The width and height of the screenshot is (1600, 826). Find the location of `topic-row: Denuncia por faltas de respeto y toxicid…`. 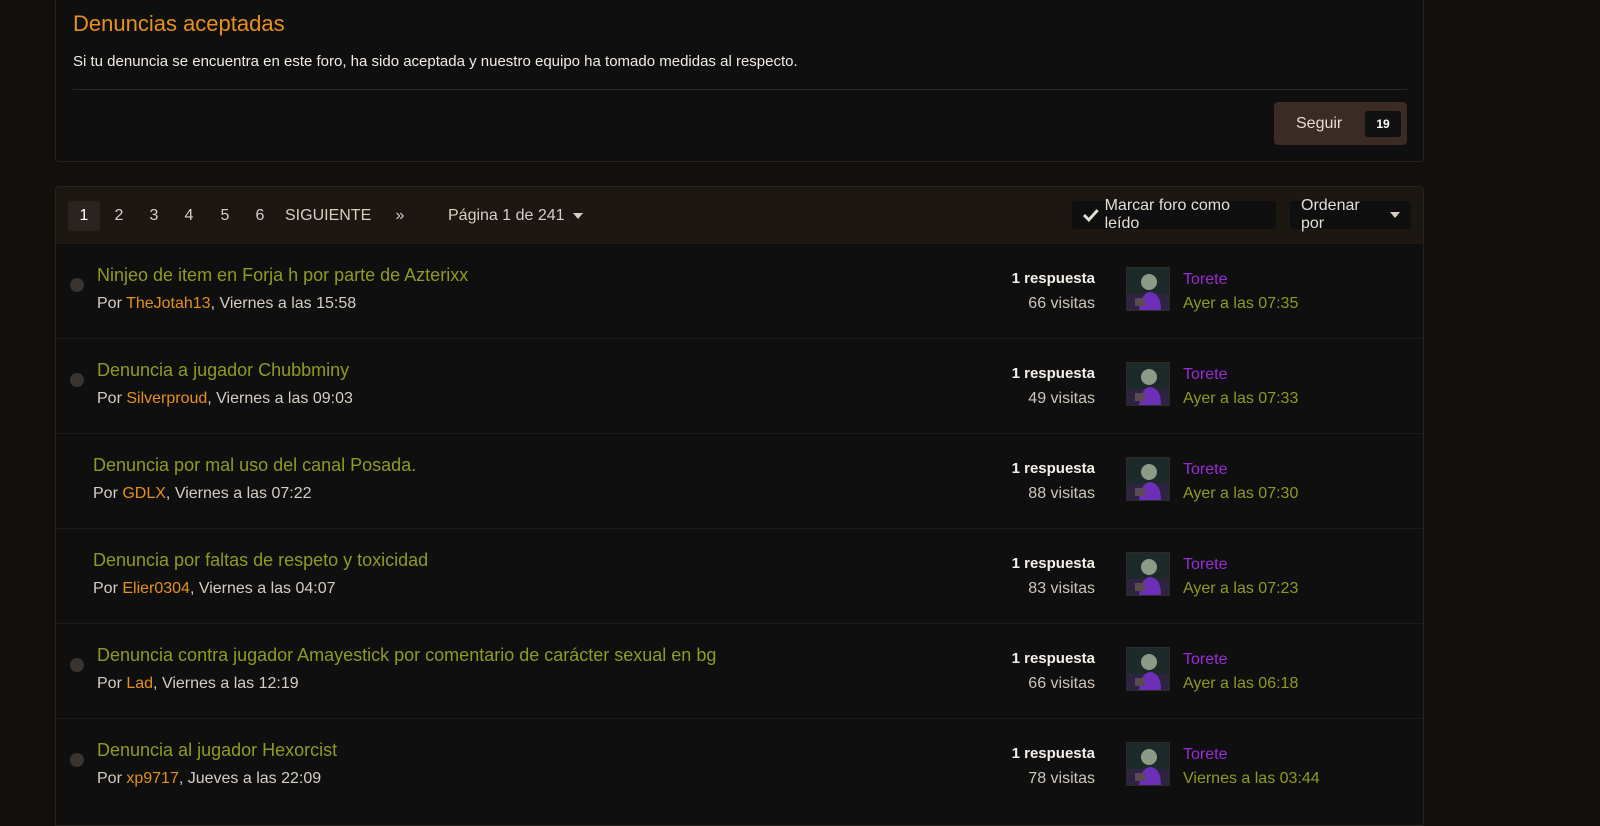

topic-row: Denuncia por faltas de respeto y toxicid… is located at coordinates (739, 576).